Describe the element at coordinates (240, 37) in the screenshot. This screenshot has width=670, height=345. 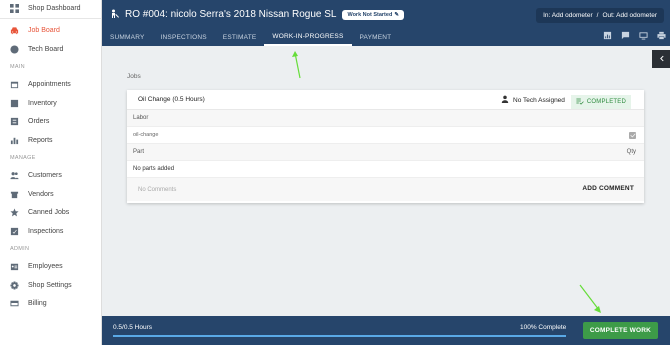
I see `tab-estimate: ESTIMATE` at that location.